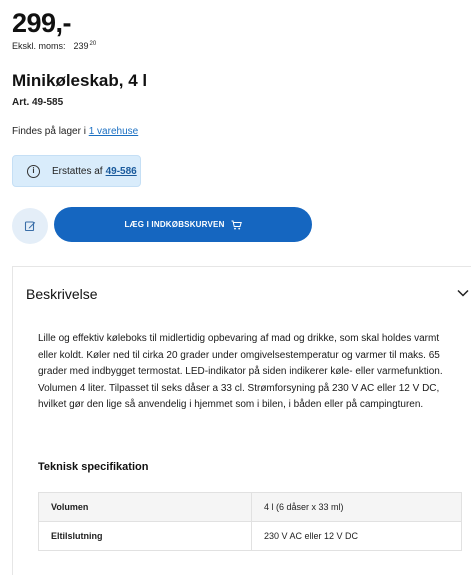  I want to click on price-ex-vat: Ekskl. moms: 23920, so click(54, 46).